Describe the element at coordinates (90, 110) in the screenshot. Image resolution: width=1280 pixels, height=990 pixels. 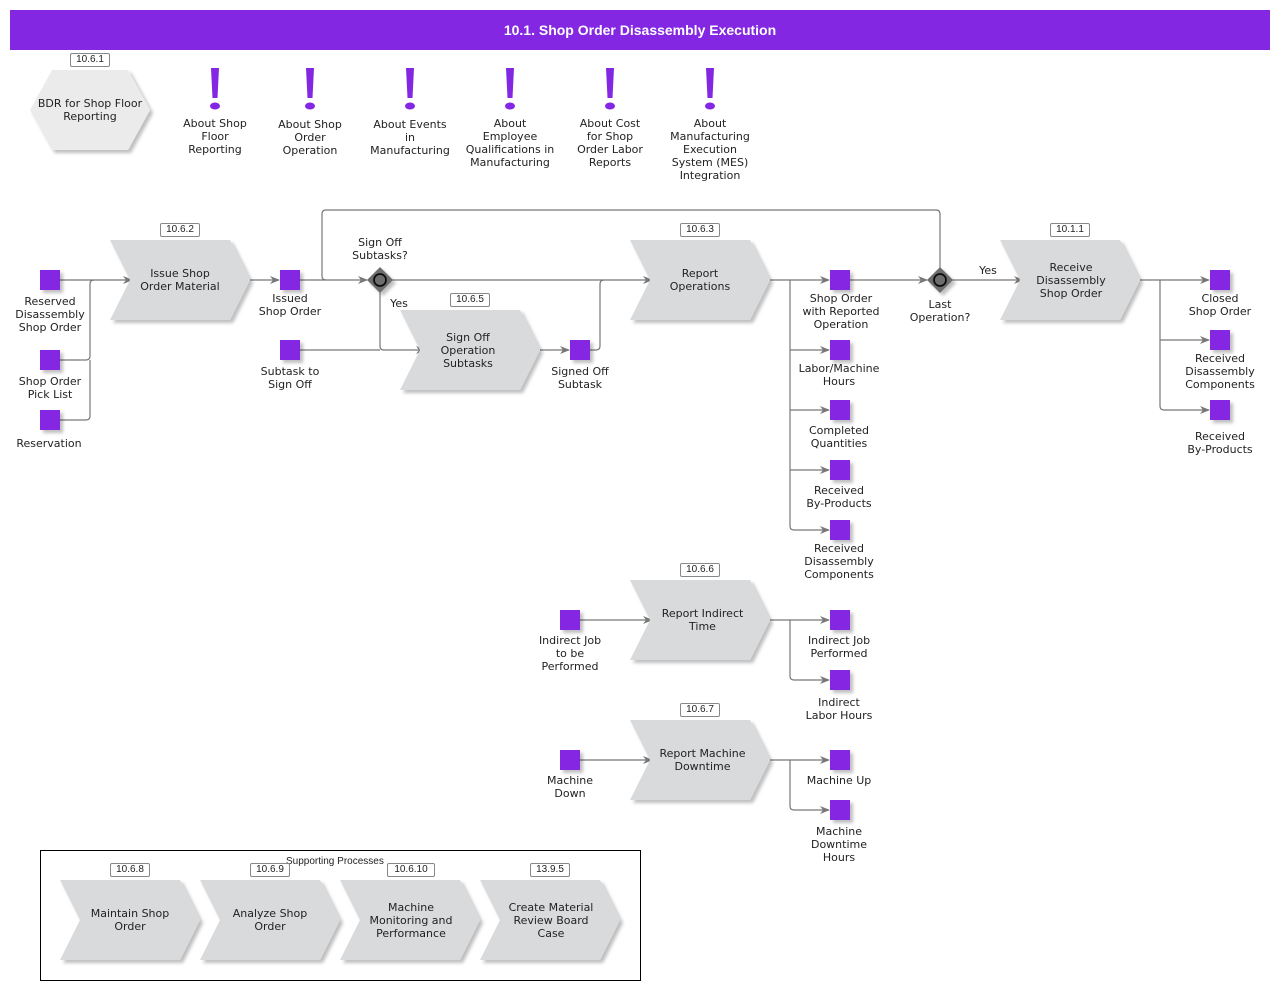
I see `bdr-label: BDR for Shop Floor Reporting` at that location.